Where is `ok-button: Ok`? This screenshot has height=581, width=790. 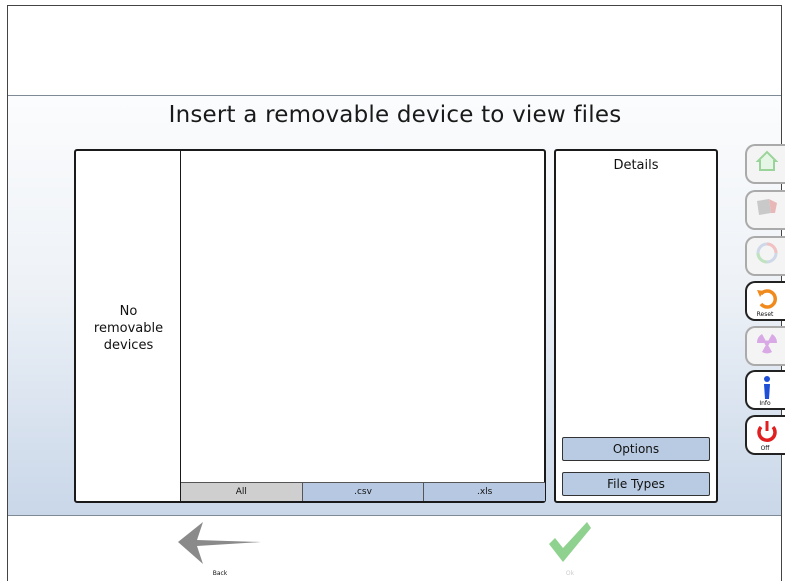 ok-button: Ok is located at coordinates (570, 549).